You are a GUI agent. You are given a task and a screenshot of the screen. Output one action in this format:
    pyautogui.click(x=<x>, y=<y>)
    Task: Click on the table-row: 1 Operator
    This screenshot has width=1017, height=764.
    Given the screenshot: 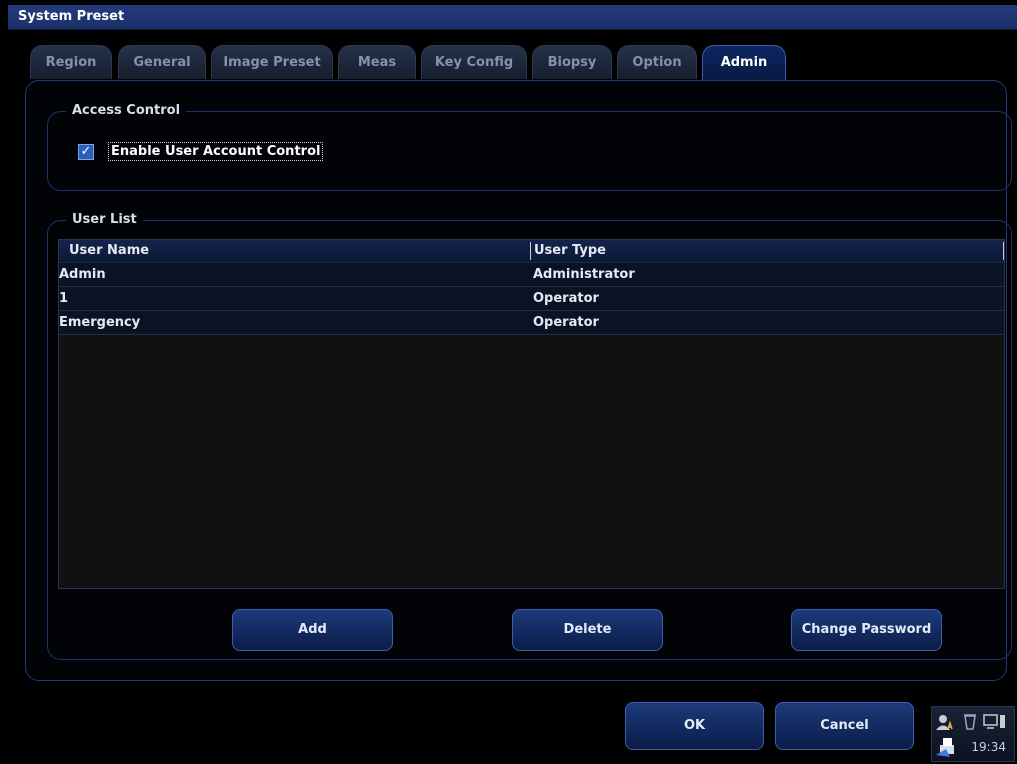 What is the action you would take?
    pyautogui.click(x=531, y=299)
    